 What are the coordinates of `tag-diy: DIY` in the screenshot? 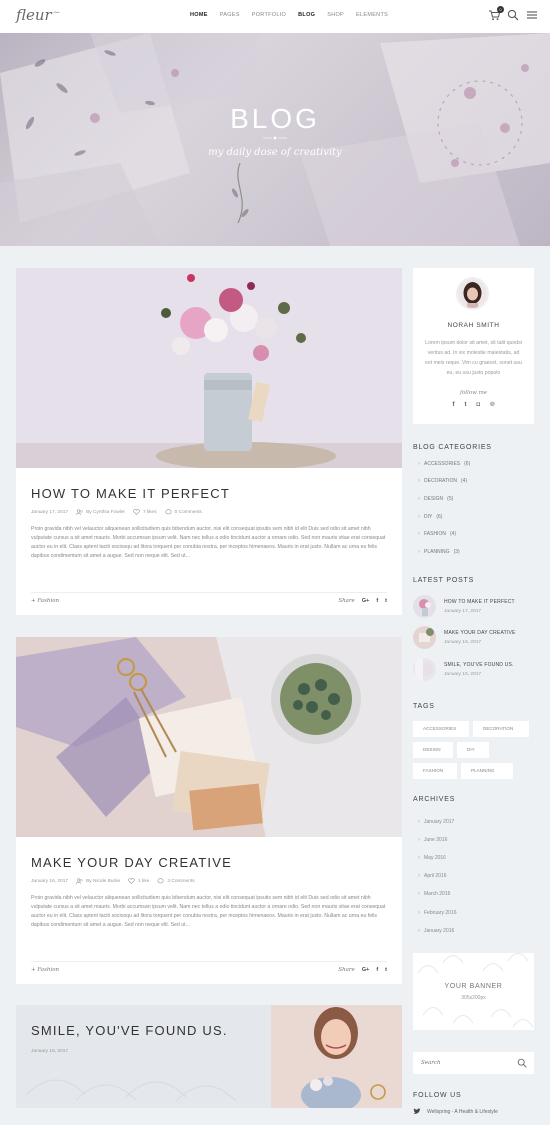 It's located at (473, 750).